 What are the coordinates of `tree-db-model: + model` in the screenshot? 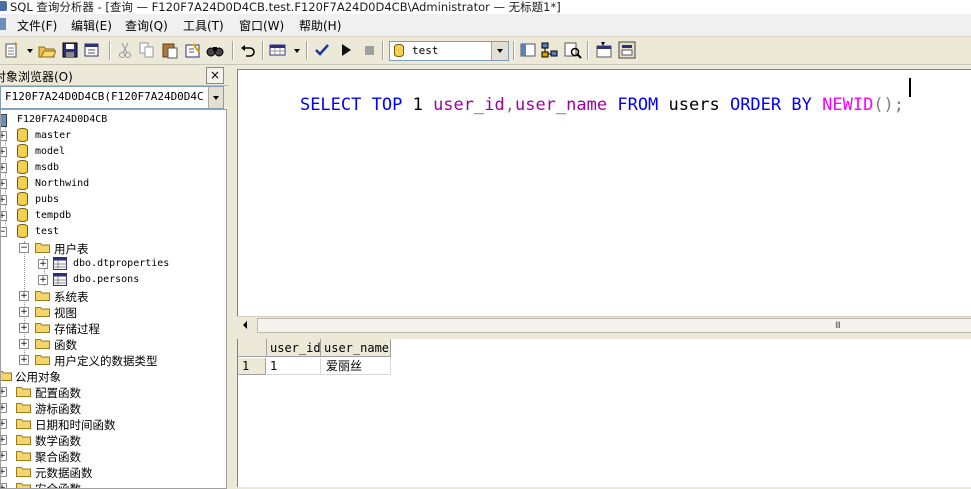 It's located at (101, 152).